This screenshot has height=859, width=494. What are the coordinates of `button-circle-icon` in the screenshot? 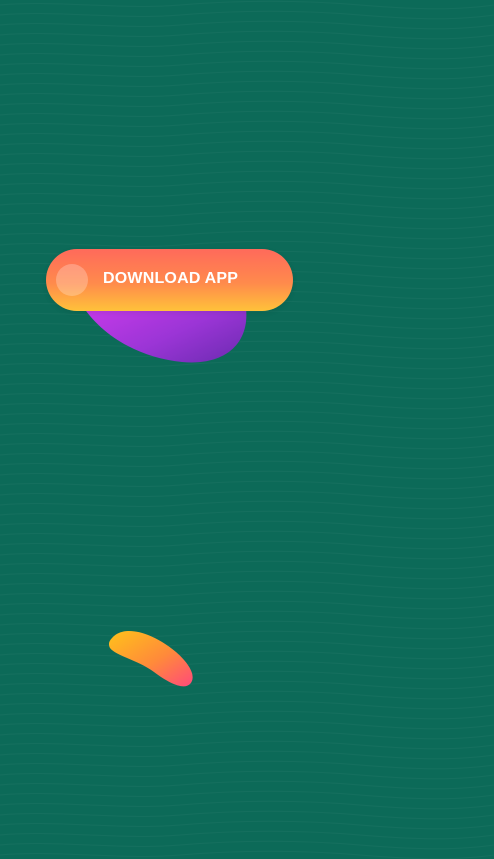 It's located at (72, 280).